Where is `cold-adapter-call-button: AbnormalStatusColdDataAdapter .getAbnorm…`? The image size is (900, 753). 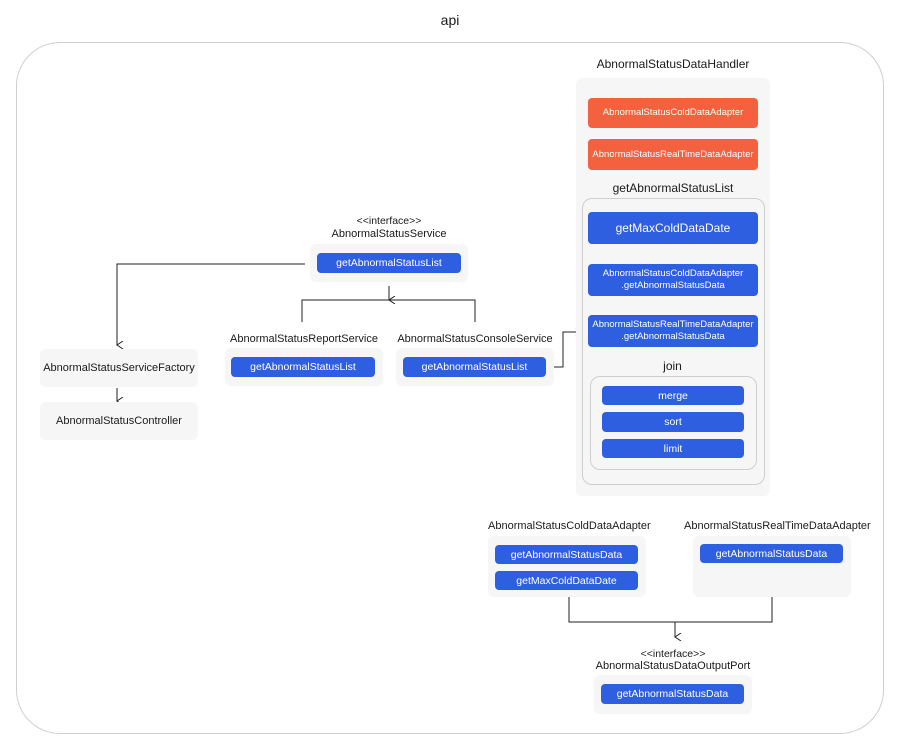 cold-adapter-call-button: AbnormalStatusColdDataAdapter .getAbnorm… is located at coordinates (673, 280).